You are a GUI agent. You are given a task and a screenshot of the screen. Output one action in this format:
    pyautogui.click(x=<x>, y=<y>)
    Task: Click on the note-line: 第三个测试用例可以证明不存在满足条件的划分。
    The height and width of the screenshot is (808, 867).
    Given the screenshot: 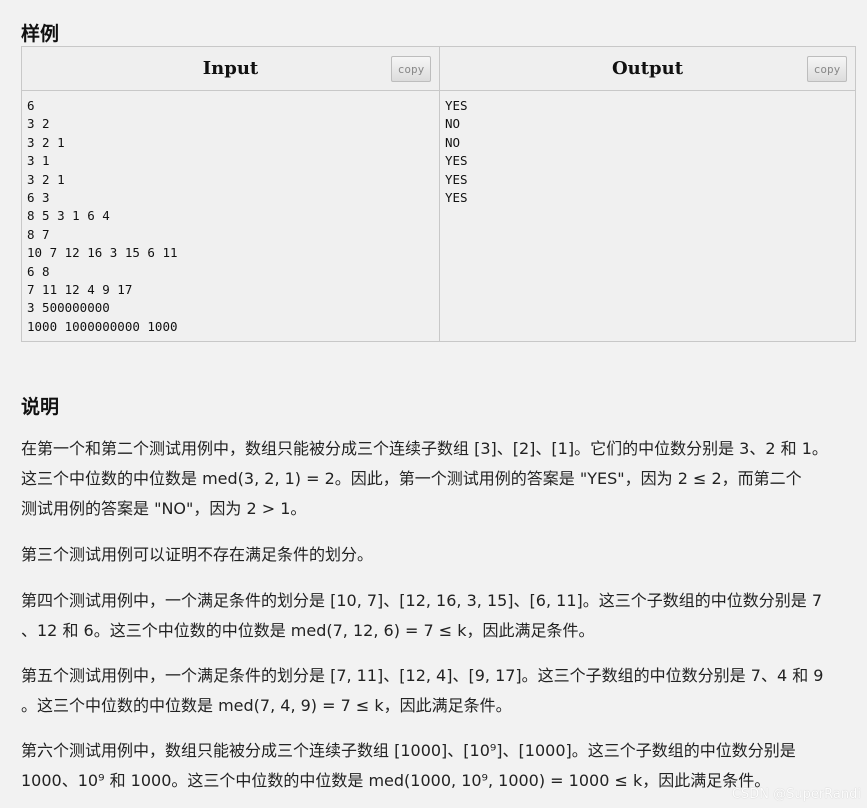 What is the action you would take?
    pyautogui.click(x=197, y=554)
    